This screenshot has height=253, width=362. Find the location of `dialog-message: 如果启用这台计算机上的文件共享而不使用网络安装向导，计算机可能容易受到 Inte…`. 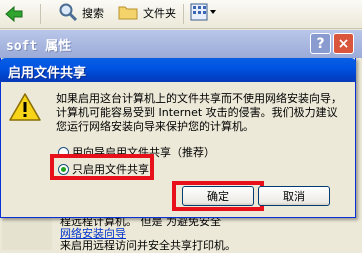

dialog-message: 如果启用这台计算机上的文件共享而不使用网络安装向导，计算机可能容易受到 Inte… is located at coordinates (199, 112).